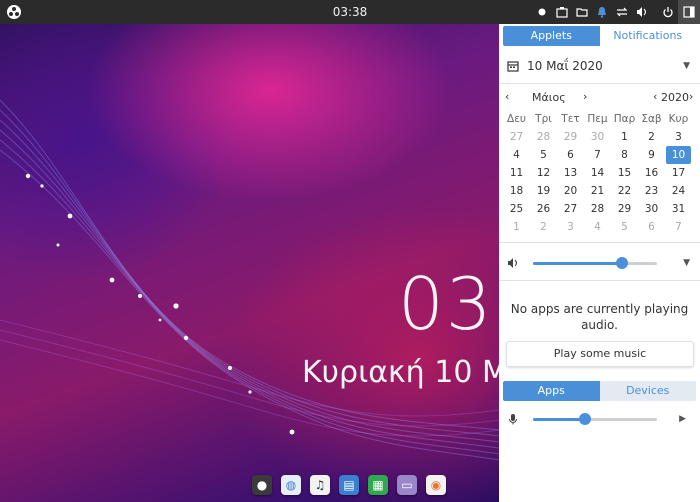 This screenshot has height=502, width=700. I want to click on dock: ● ◍ ♫ ▤ ▦ ▭ ◉, so click(353, 485).